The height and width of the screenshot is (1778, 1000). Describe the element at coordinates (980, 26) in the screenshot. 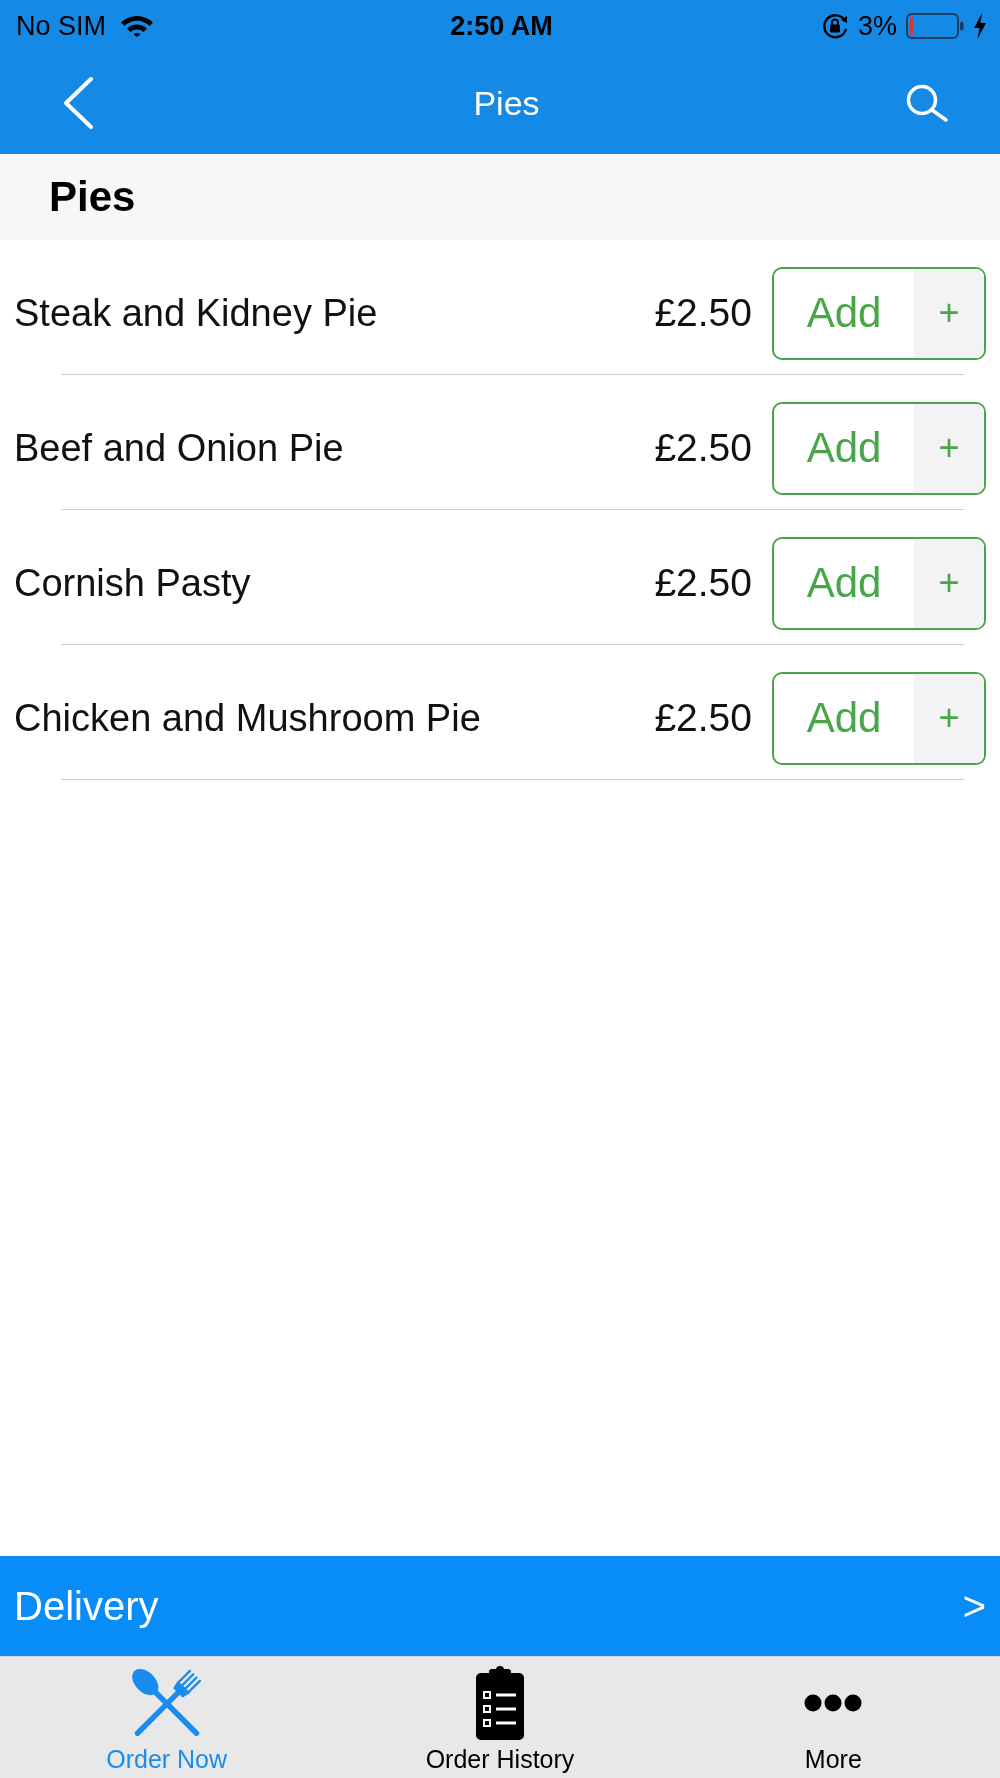

I see `charging-bolt-icon` at that location.